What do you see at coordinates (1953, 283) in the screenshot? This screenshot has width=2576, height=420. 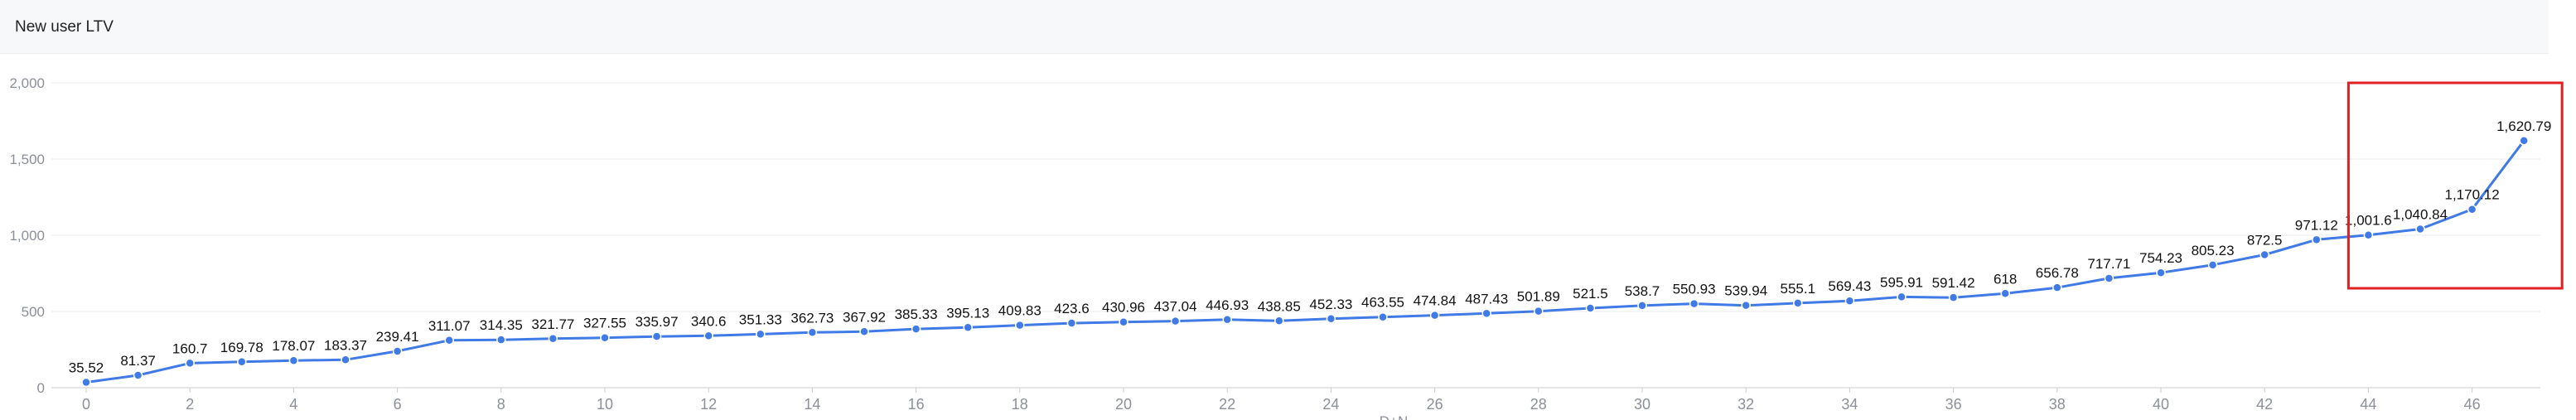 I see `data-label: 591.42` at bounding box center [1953, 283].